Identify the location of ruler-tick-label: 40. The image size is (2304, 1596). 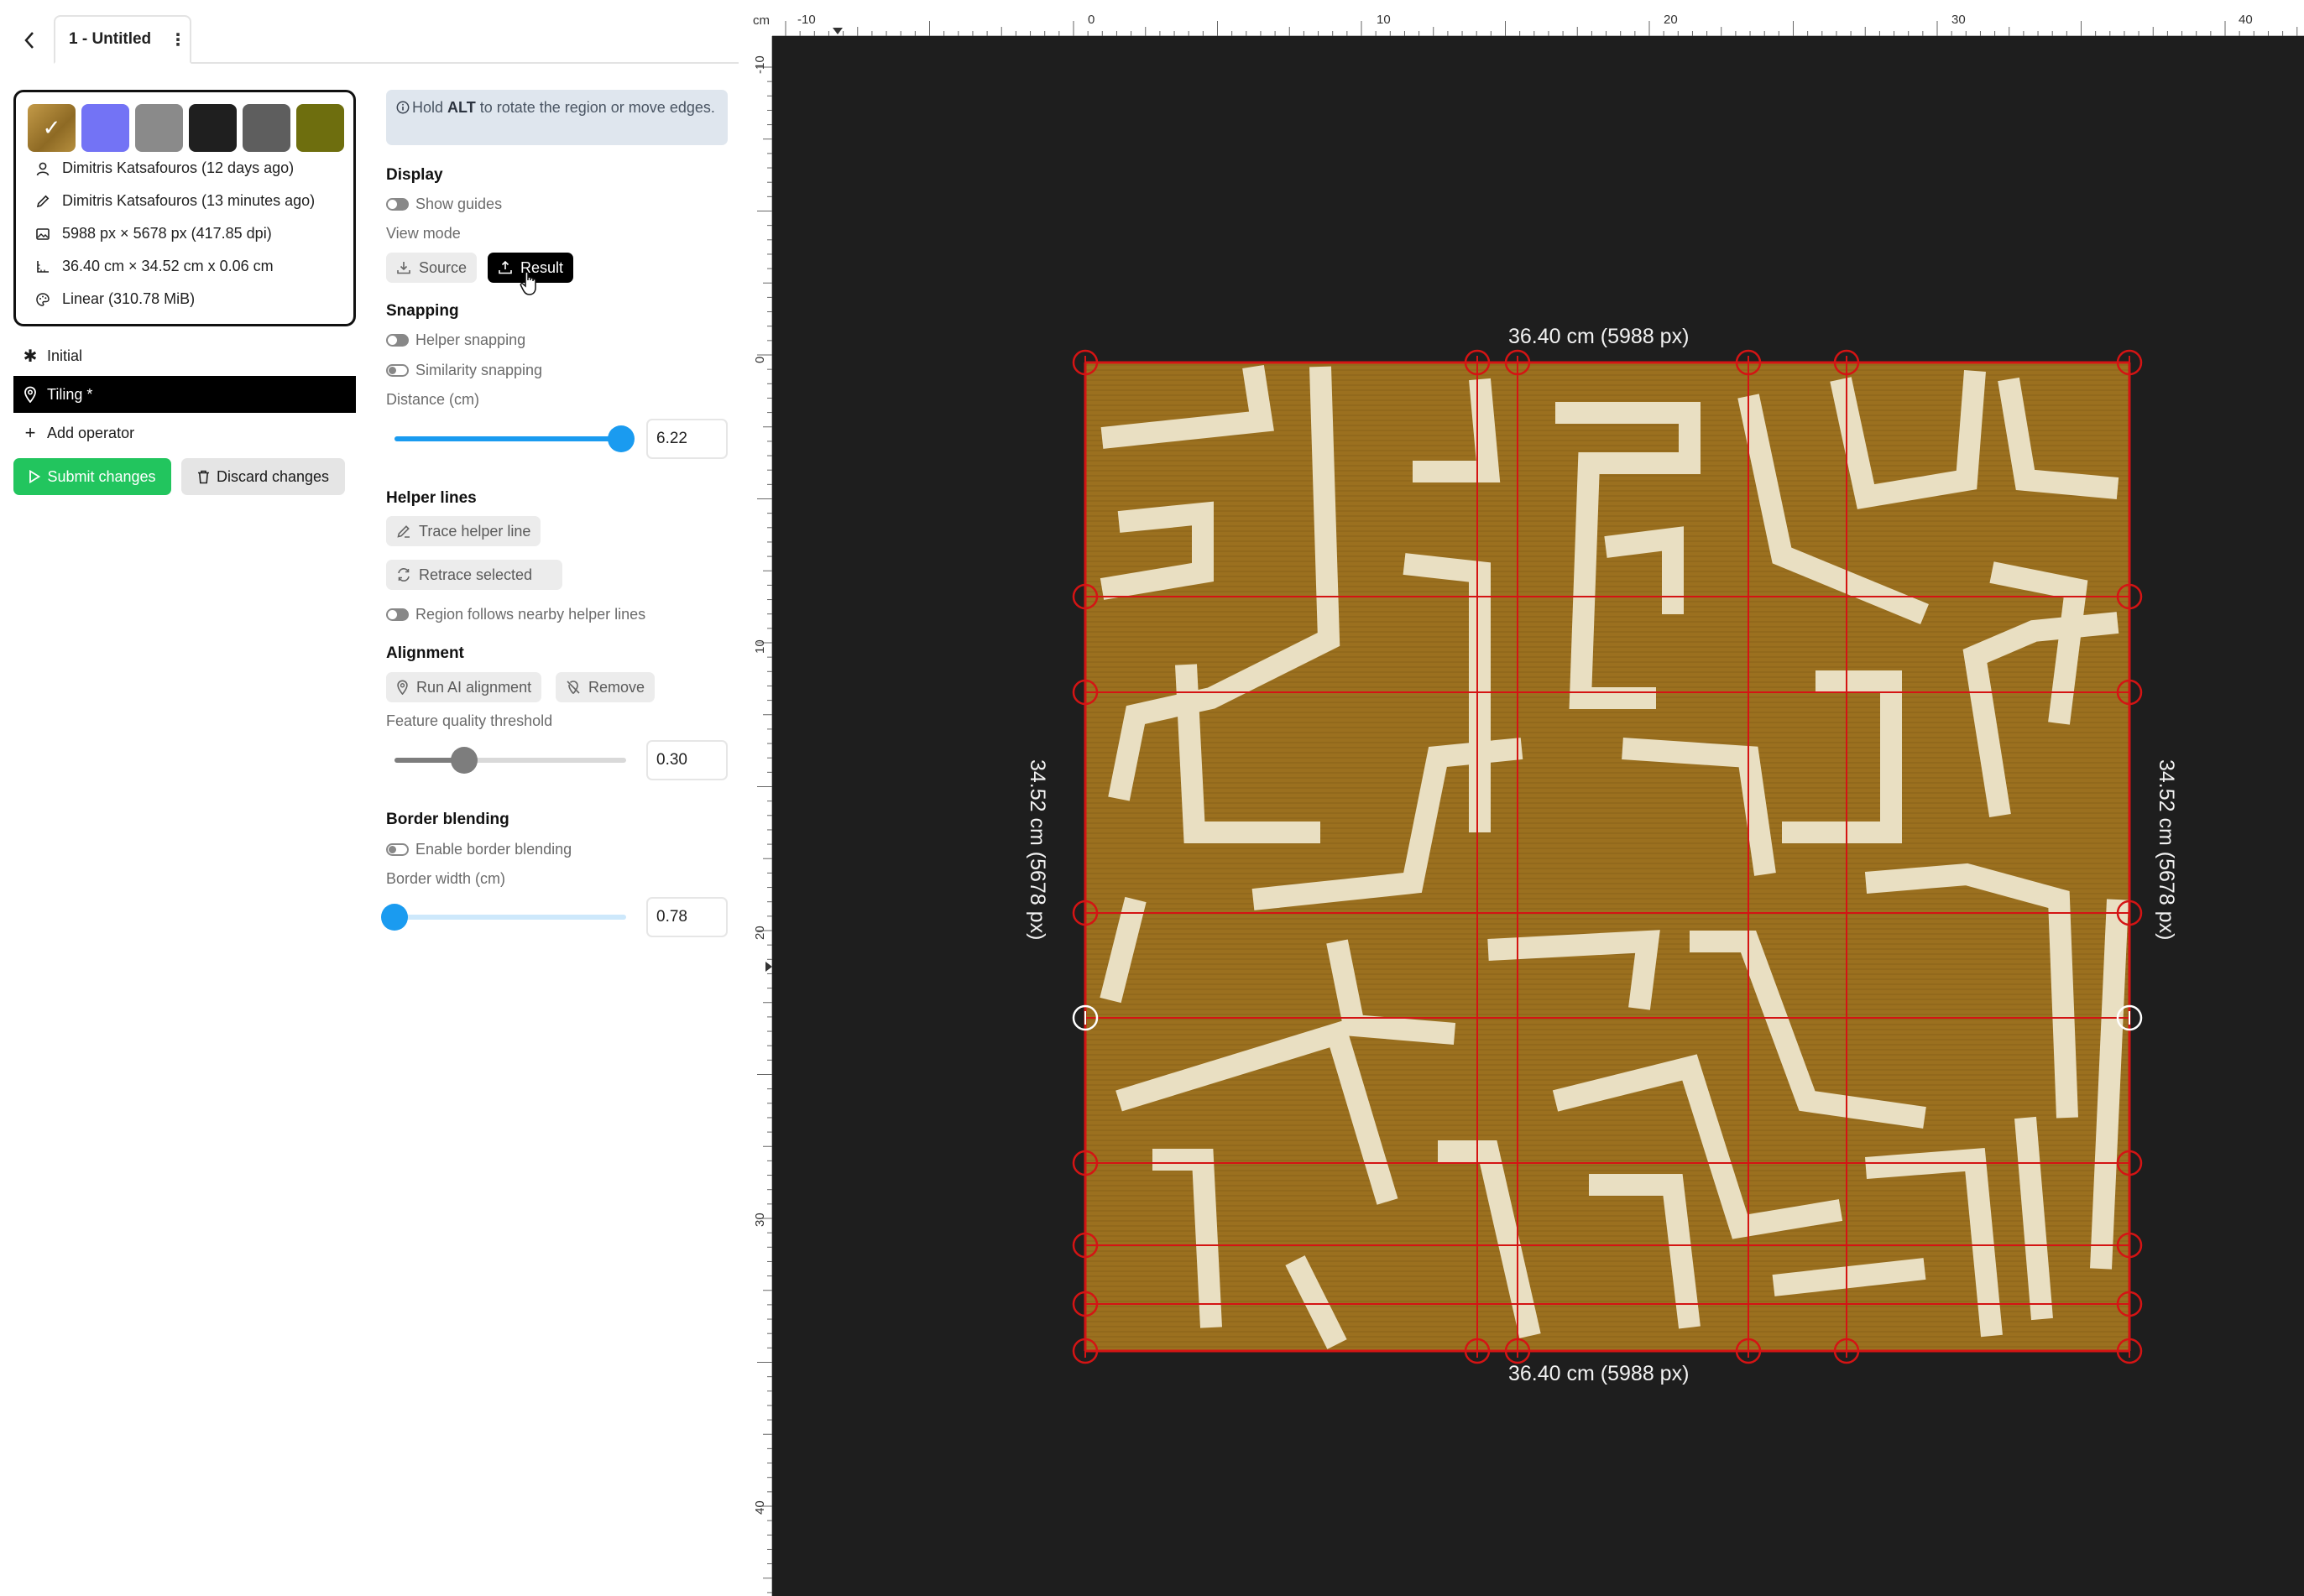
(2246, 20).